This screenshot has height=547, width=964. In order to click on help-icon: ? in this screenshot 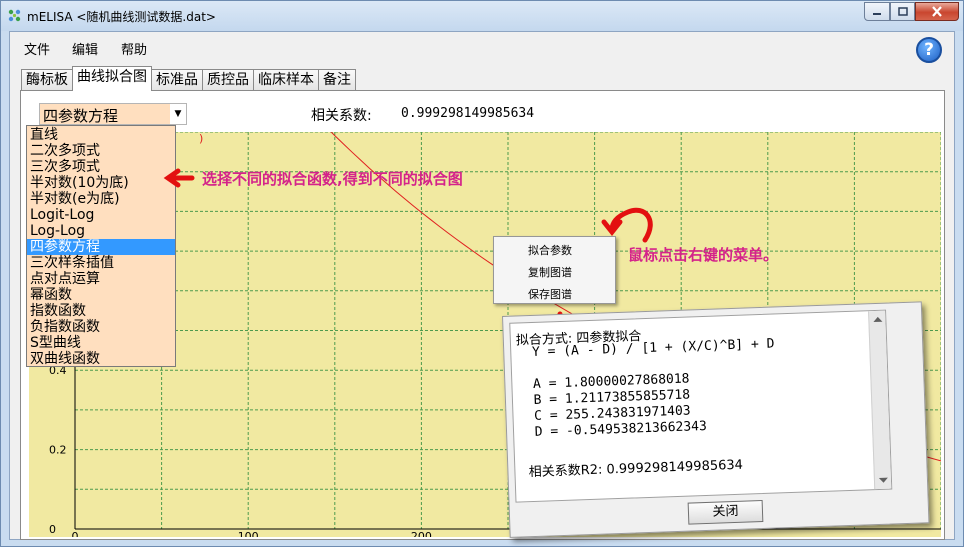, I will do `click(929, 50)`.